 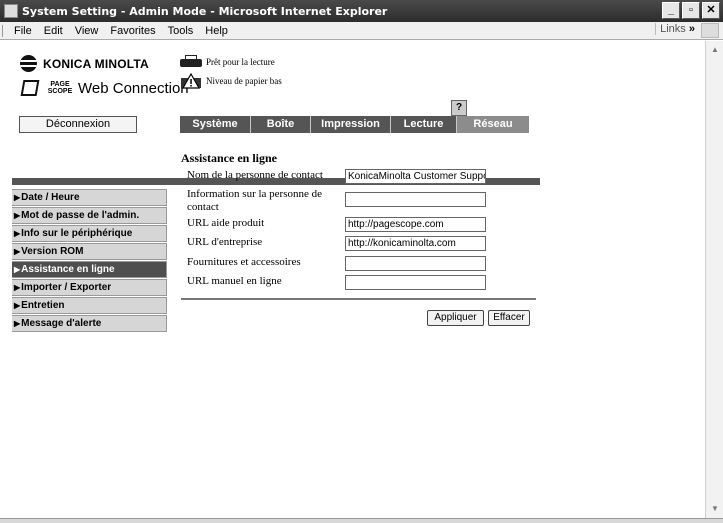 What do you see at coordinates (415, 243) in the screenshot?
I see `company-url-input: http://konicaminolta.com` at bounding box center [415, 243].